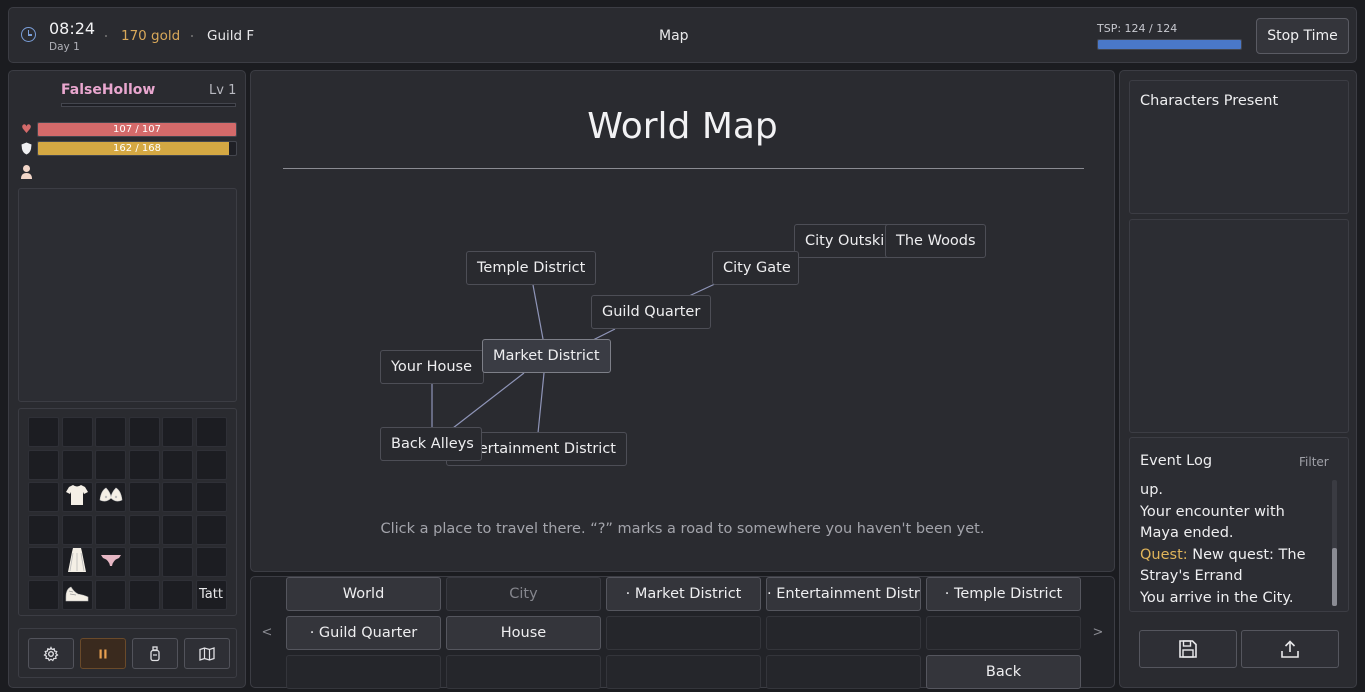 The image size is (1365, 692). What do you see at coordinates (1239, 147) in the screenshot?
I see `characters-present-box: Characters Present` at bounding box center [1239, 147].